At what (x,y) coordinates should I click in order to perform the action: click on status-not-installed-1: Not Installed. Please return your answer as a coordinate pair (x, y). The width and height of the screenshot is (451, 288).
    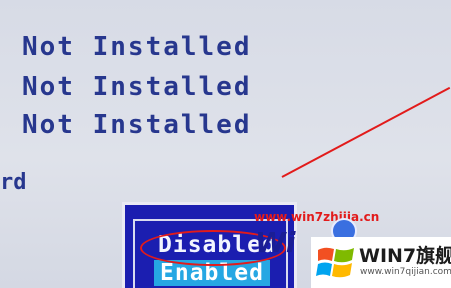
    Looking at the image, I should click on (137, 47).